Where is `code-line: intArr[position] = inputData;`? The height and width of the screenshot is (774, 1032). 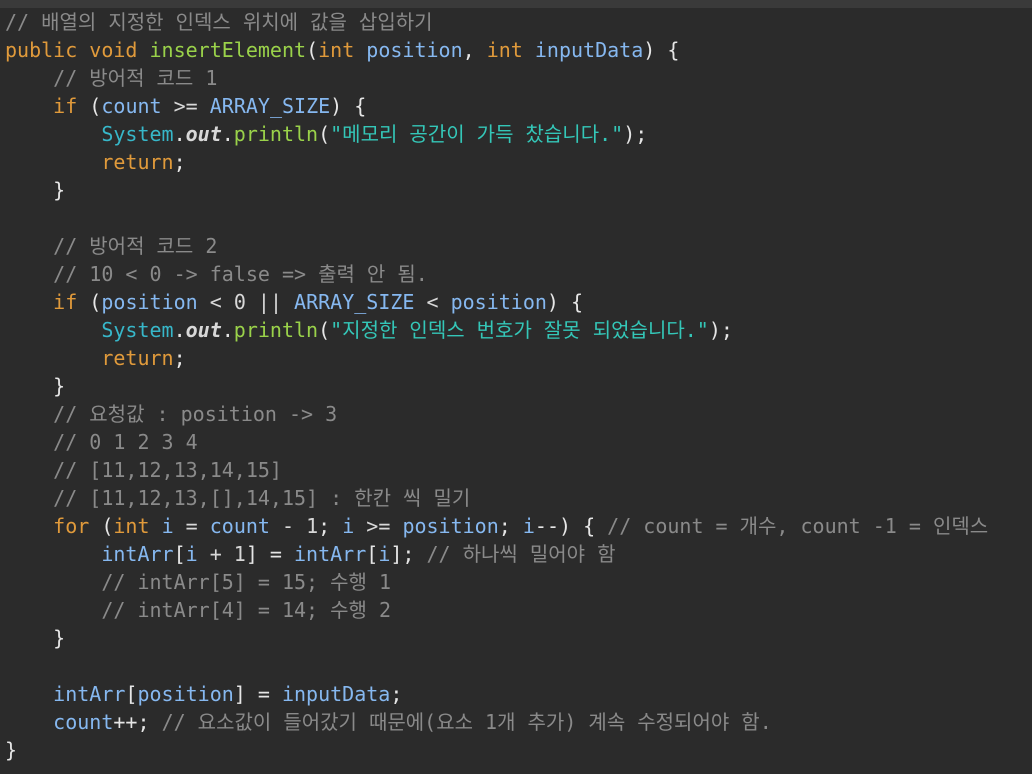 code-line: intArr[position] = inputData; is located at coordinates (518, 694).